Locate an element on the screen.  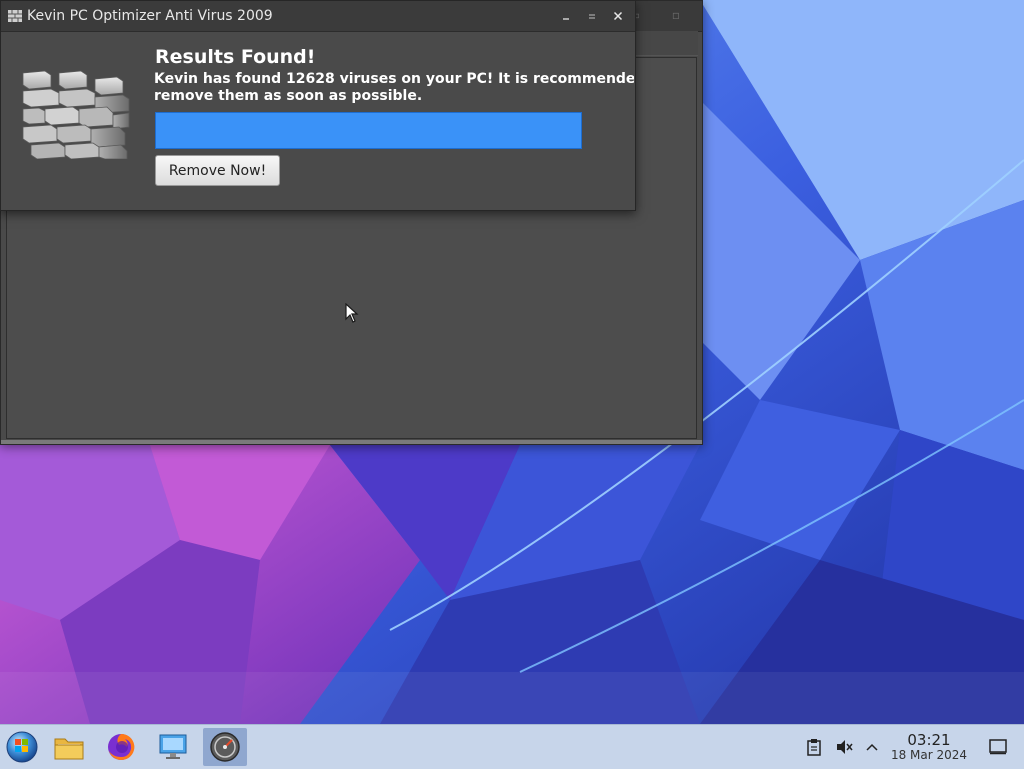
show-desktop-button is located at coordinates (998, 747).